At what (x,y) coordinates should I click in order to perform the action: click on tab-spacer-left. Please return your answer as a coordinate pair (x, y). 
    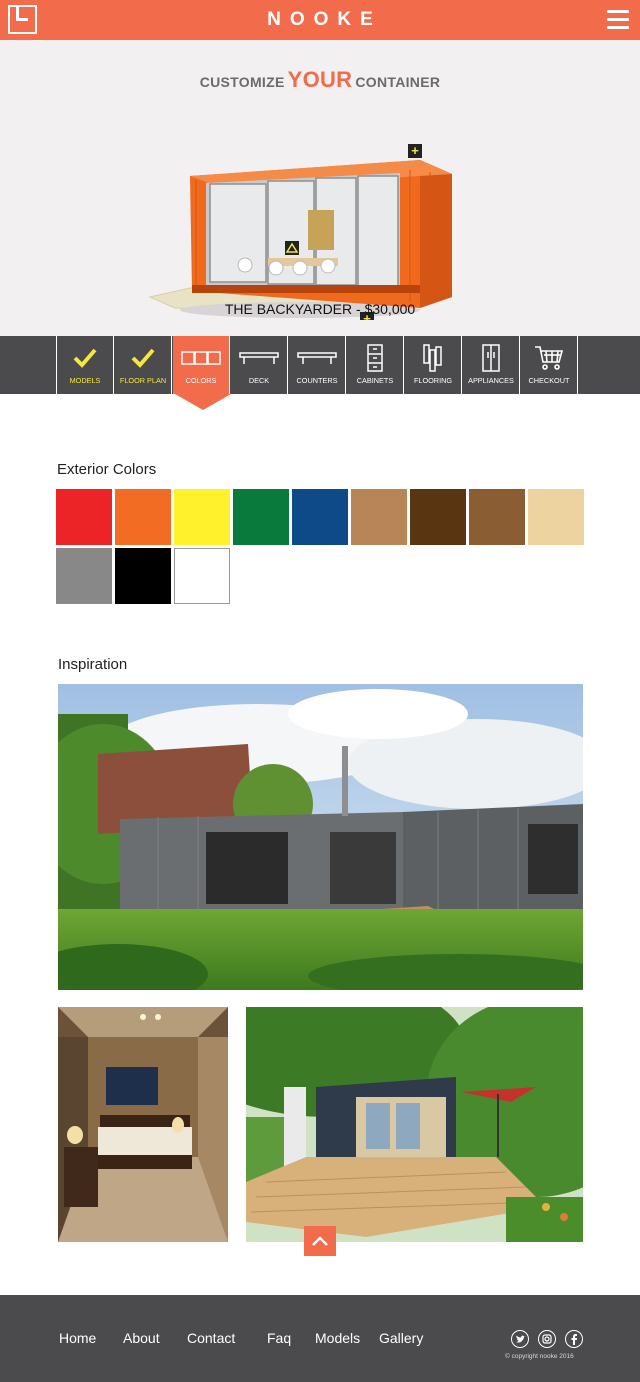
    Looking at the image, I should click on (28, 365).